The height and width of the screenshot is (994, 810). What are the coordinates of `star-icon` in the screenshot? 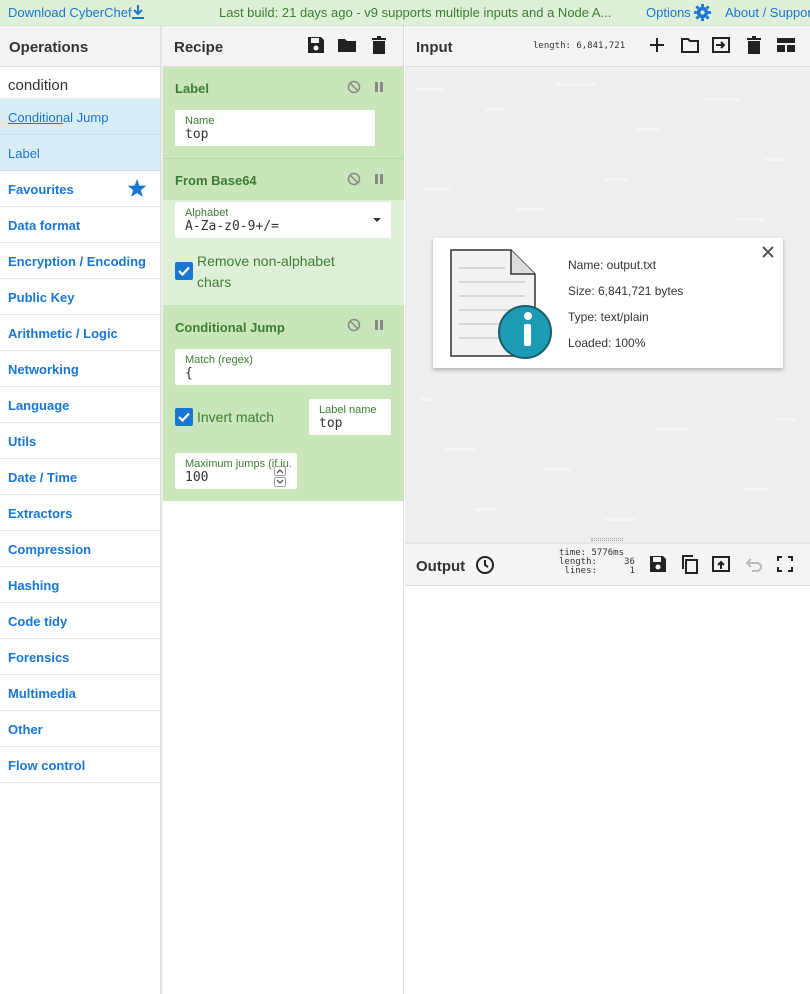 It's located at (137, 188).